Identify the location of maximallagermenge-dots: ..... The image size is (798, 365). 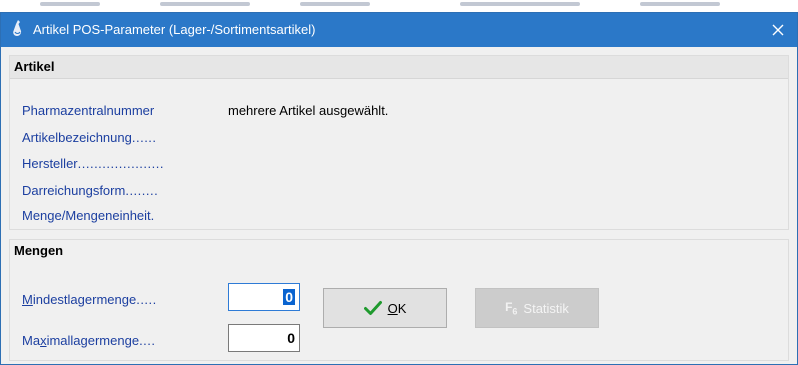
(147, 340).